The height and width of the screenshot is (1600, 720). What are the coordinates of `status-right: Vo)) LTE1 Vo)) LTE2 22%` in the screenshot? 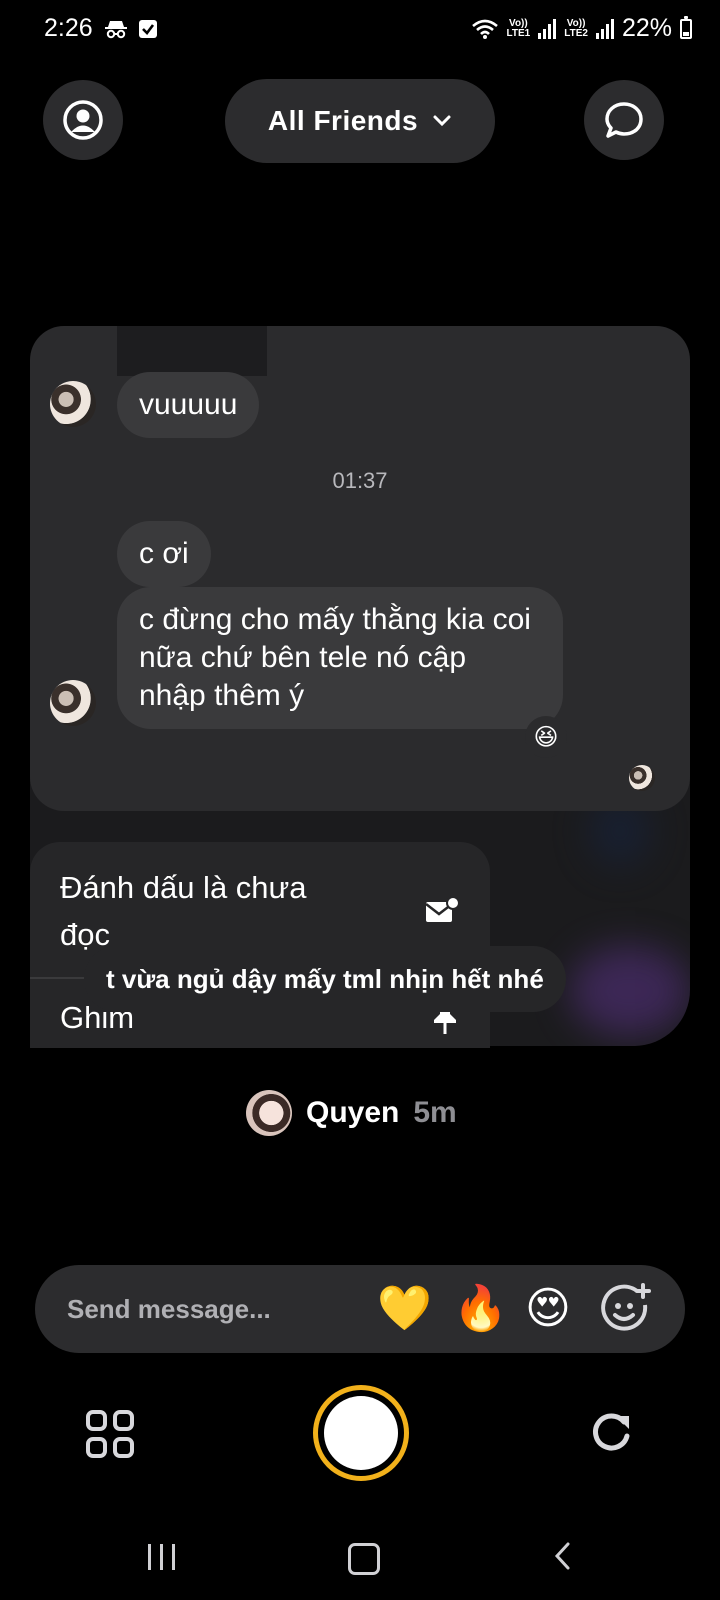 It's located at (581, 28).